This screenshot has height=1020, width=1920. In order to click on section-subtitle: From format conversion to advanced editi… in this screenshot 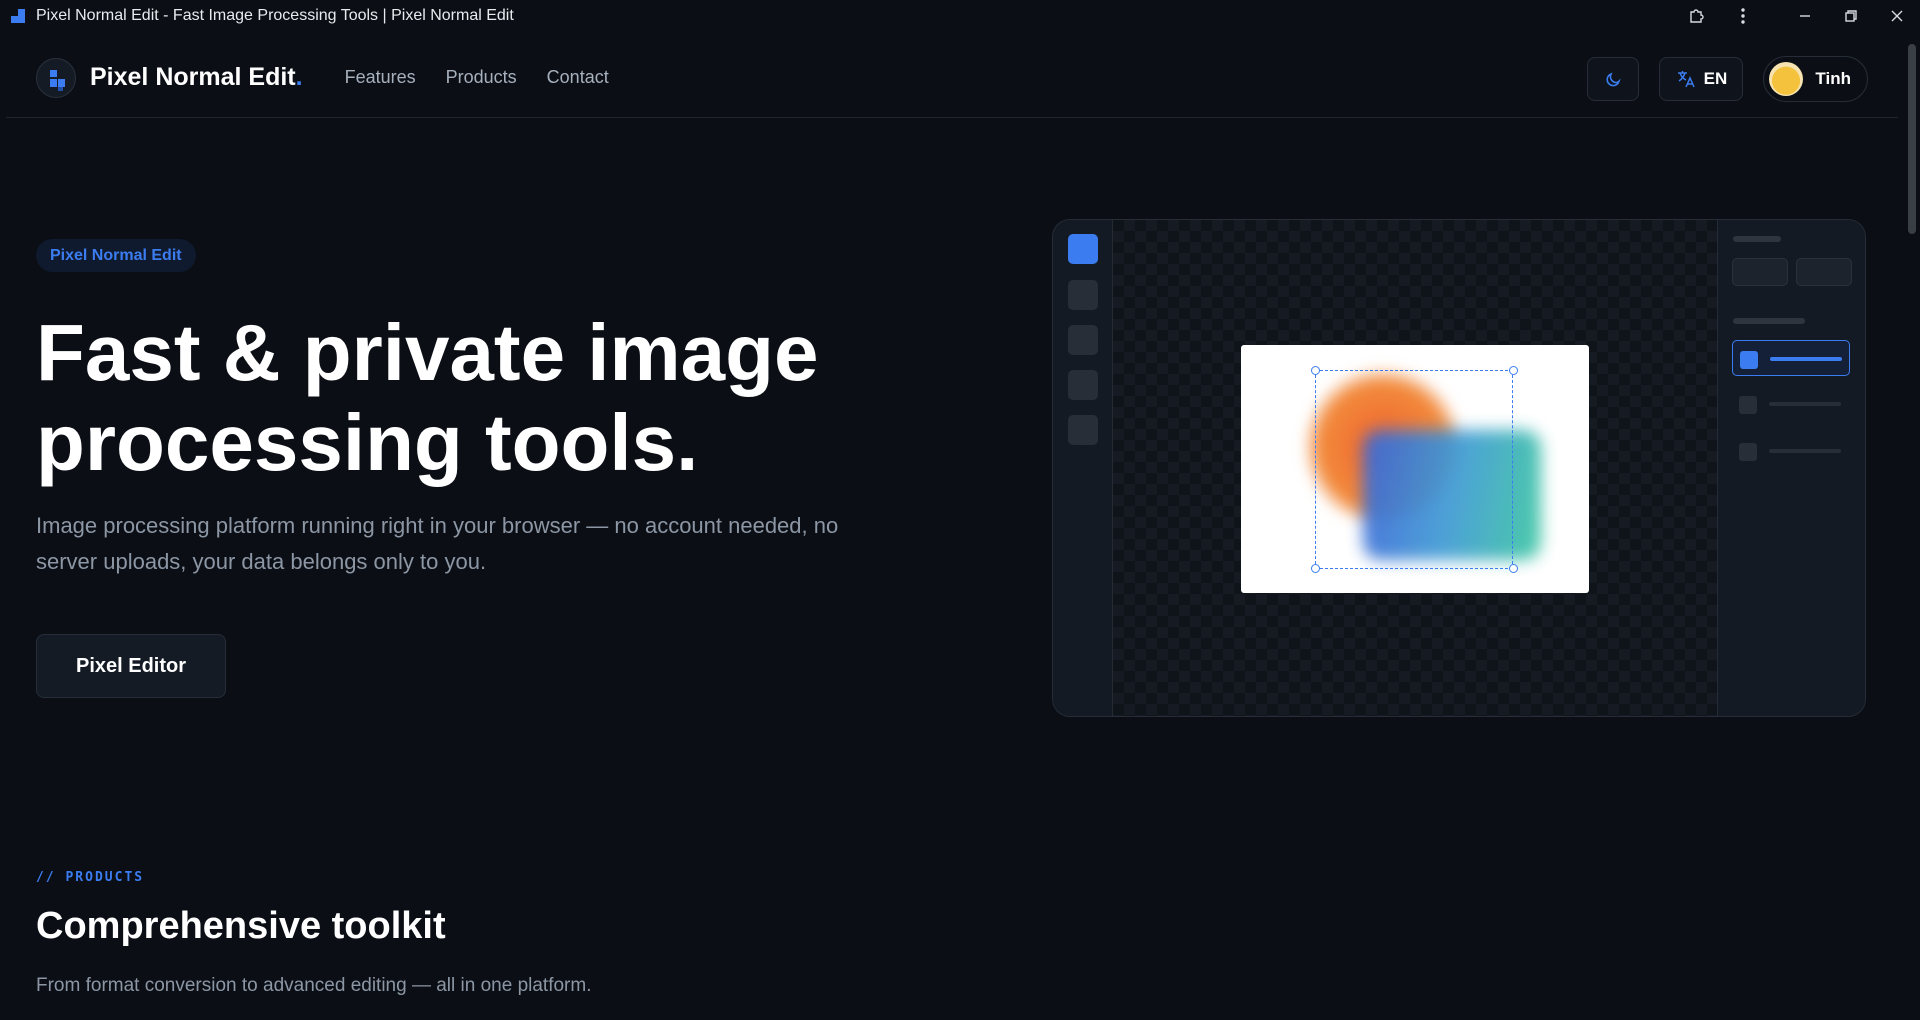, I will do `click(314, 985)`.